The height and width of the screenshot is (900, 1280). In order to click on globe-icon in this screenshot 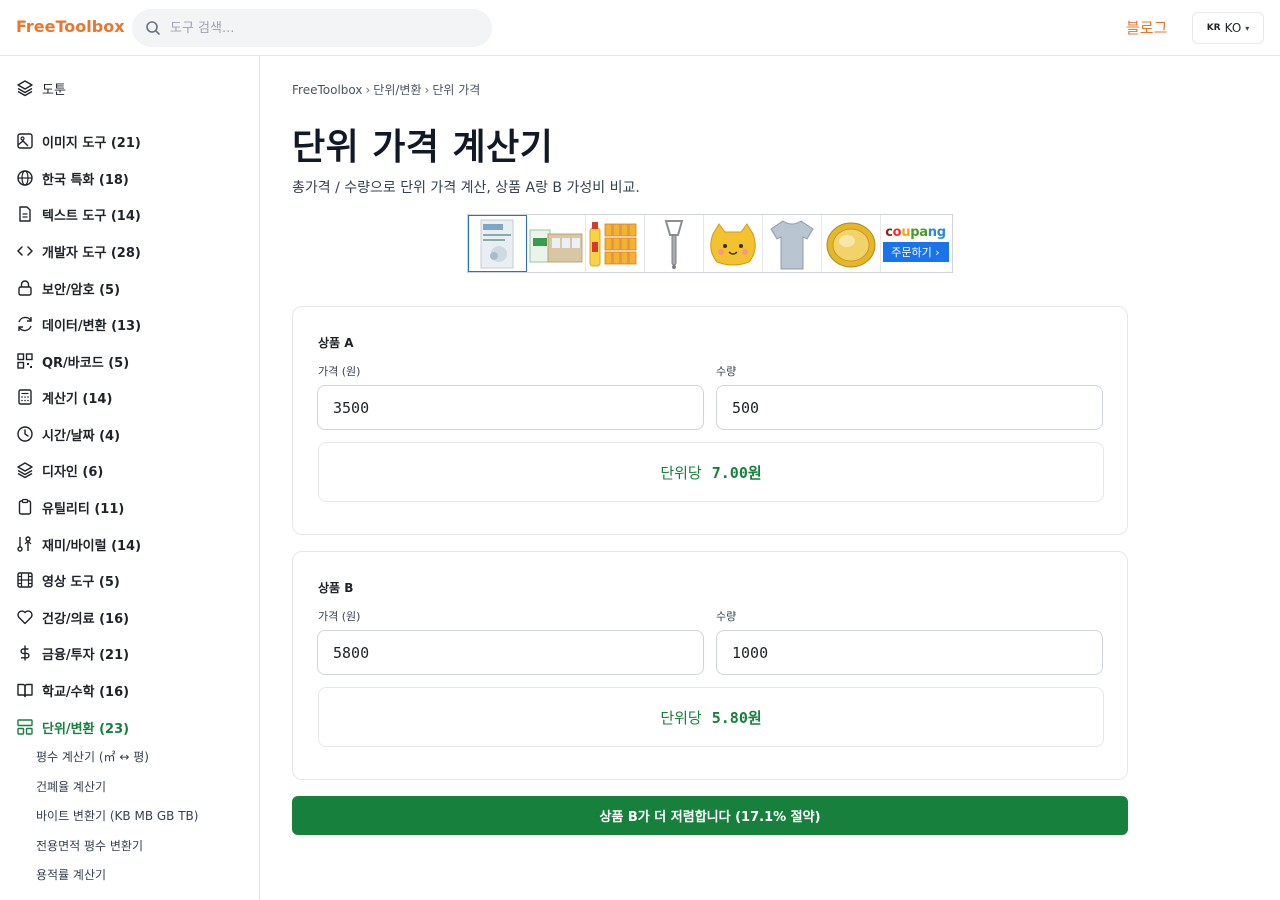, I will do `click(25, 178)`.